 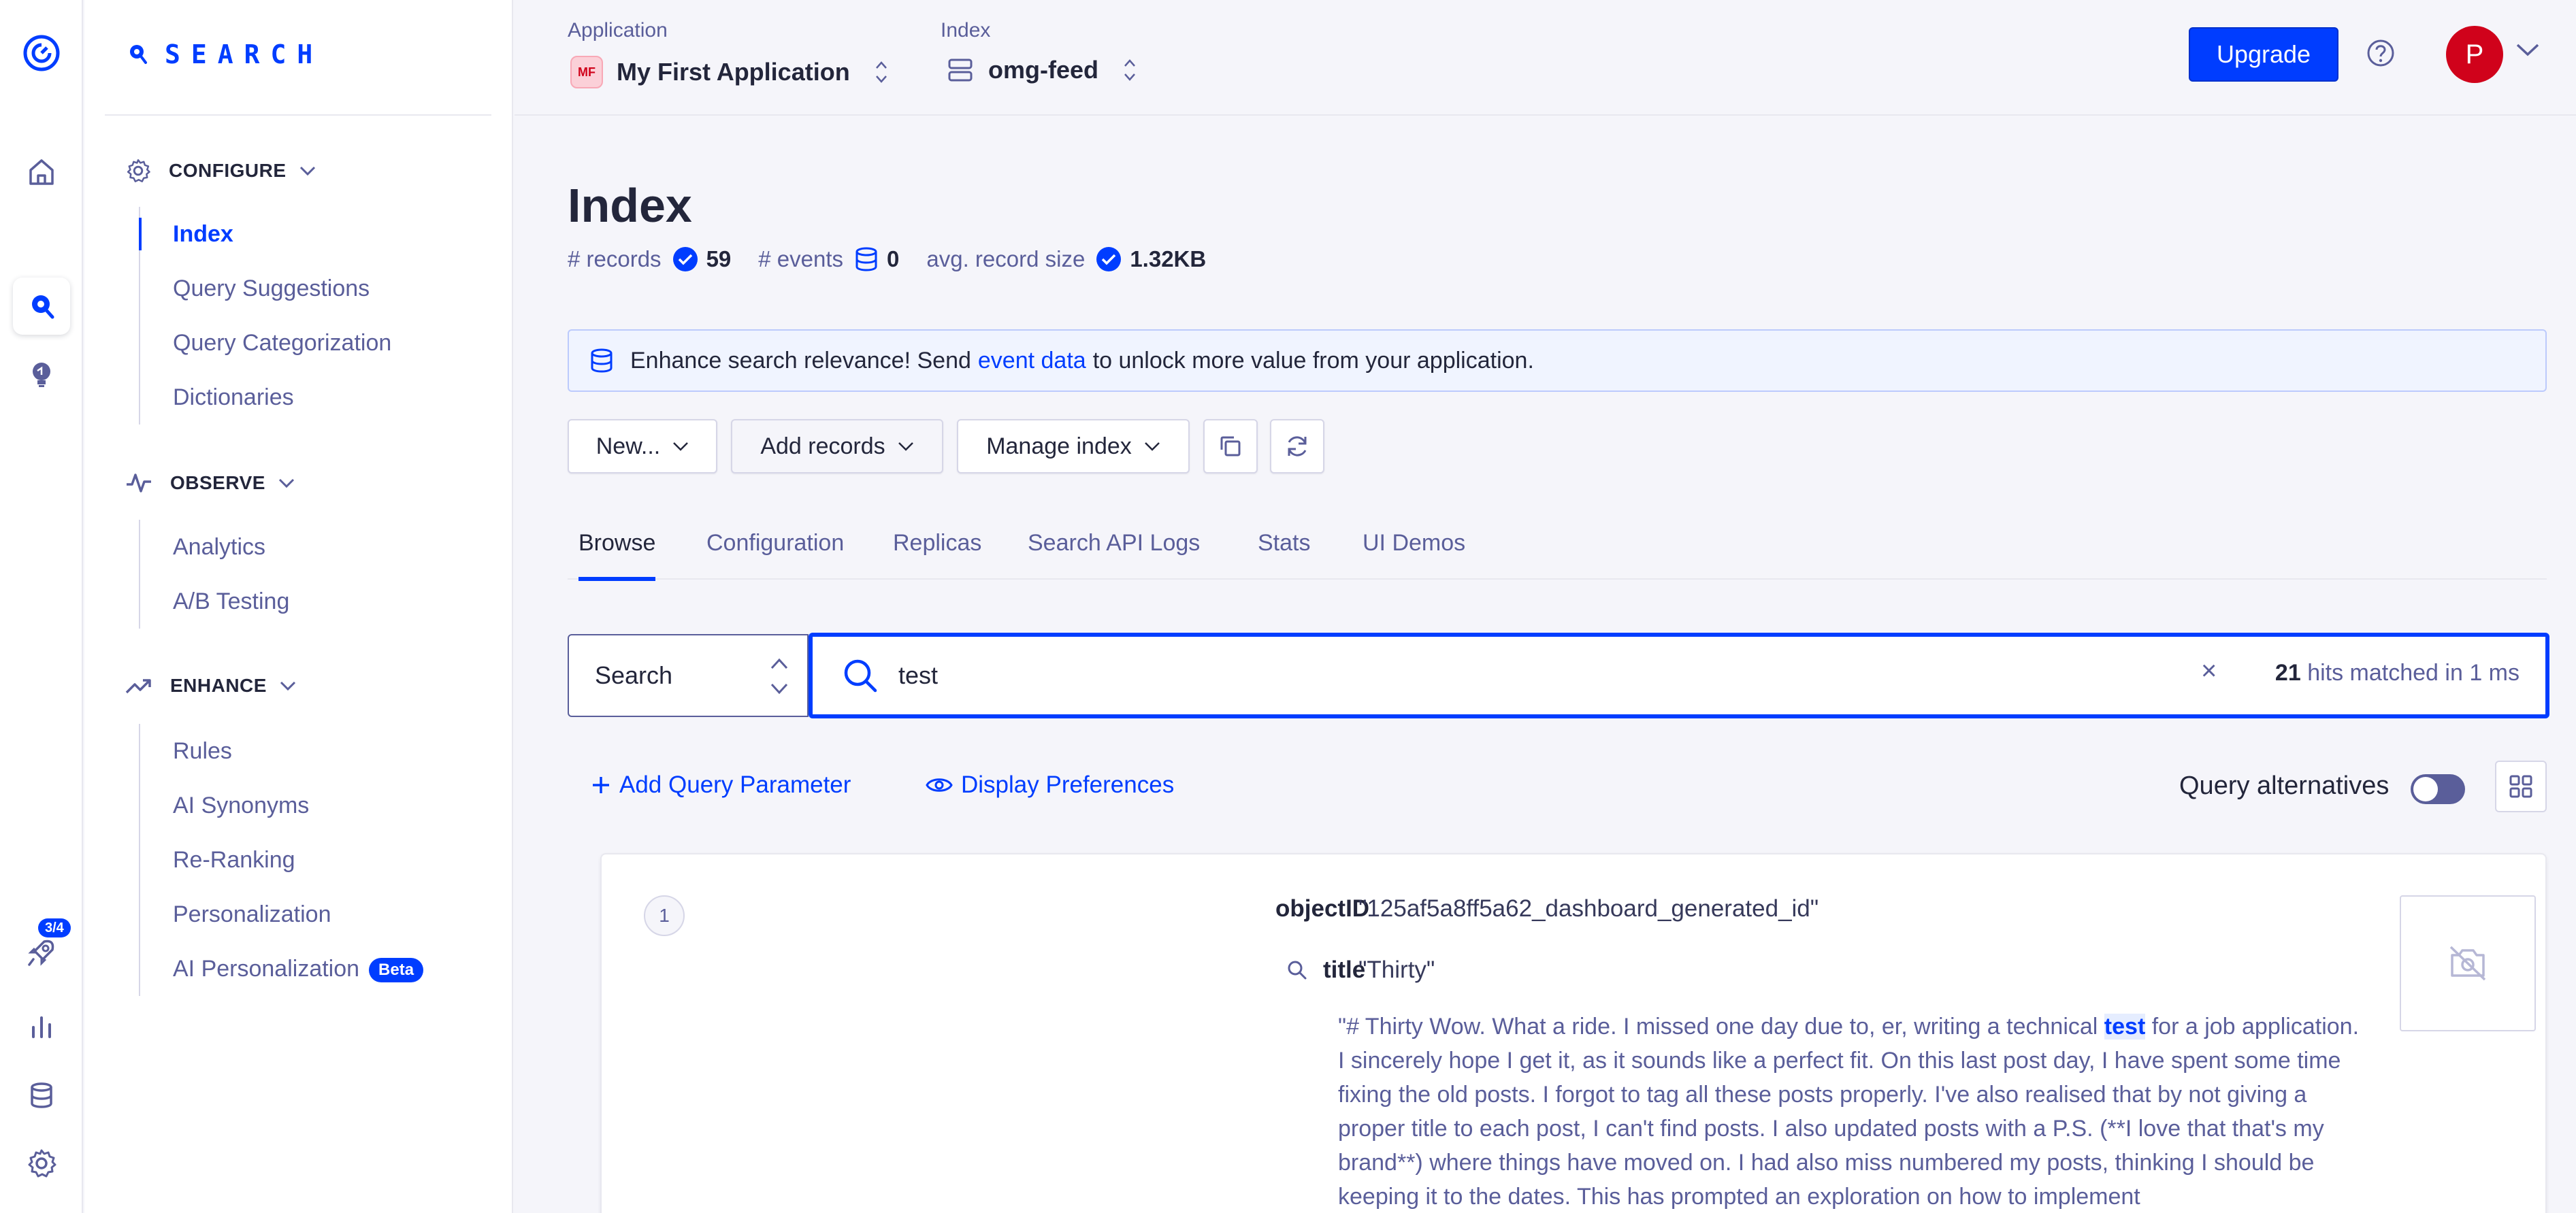 I want to click on display-preferences-label: Display Preferences, so click(x=1068, y=784).